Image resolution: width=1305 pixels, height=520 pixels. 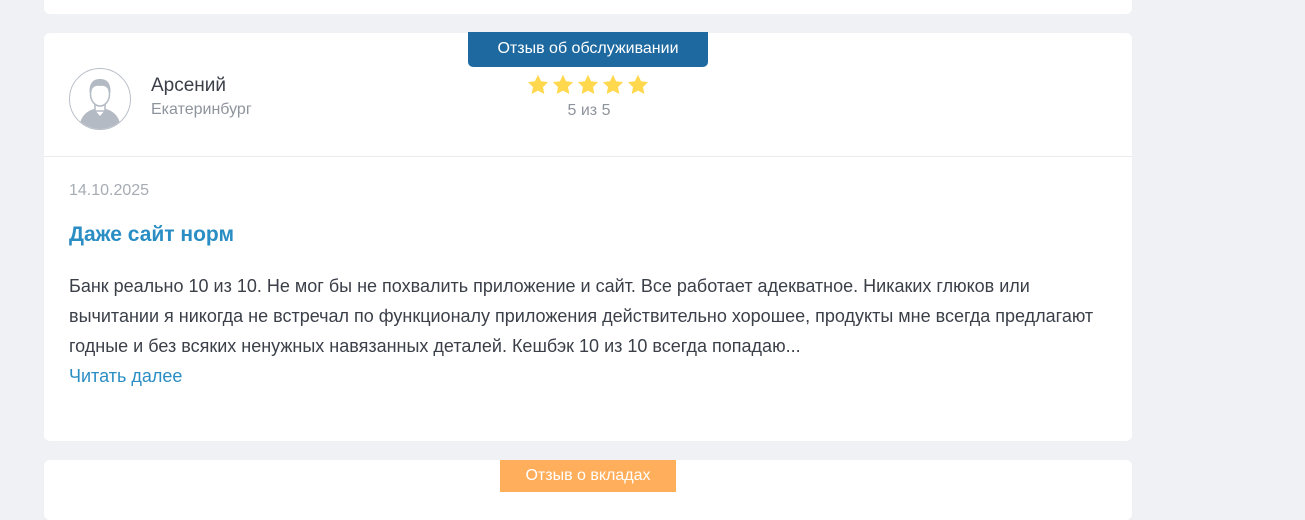 I want to click on read-more-link: Читать далее, so click(x=125, y=376).